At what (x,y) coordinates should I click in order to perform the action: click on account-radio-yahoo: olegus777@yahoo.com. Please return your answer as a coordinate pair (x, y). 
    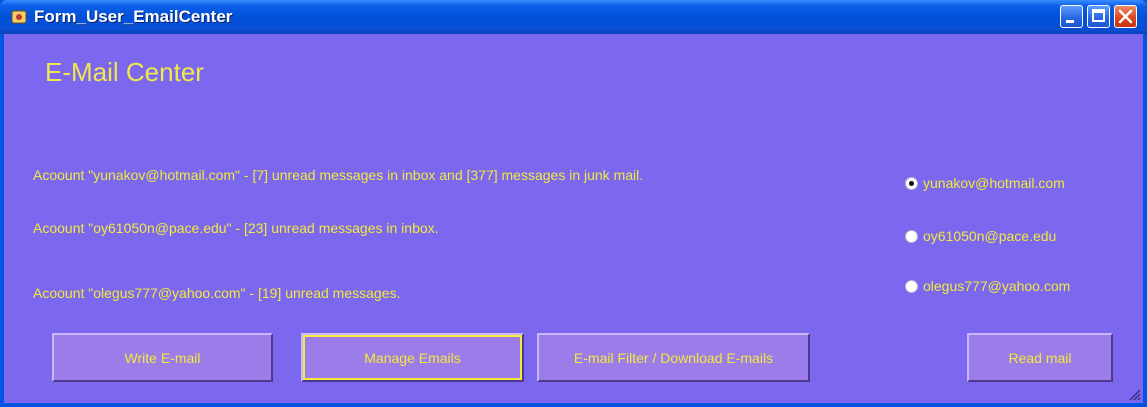
    Looking at the image, I should click on (987, 286).